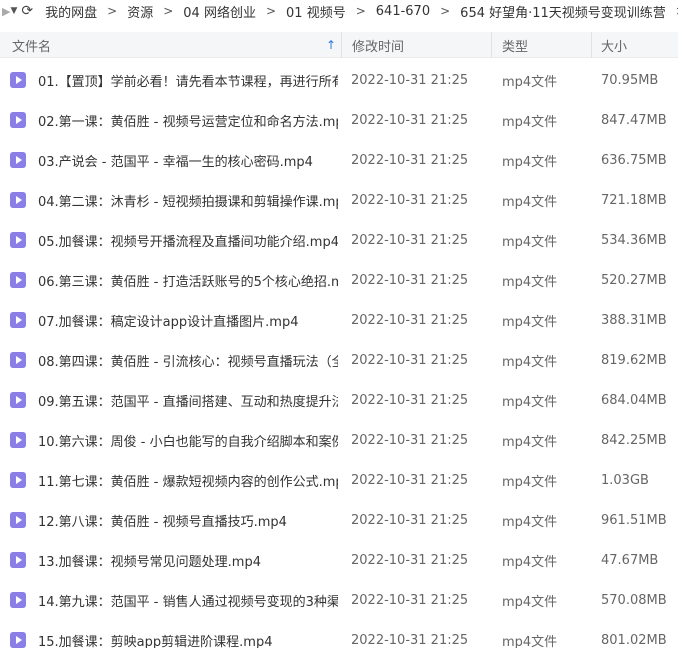 This screenshot has height=648, width=678. Describe the element at coordinates (188, 200) in the screenshot. I see `file-name: 04.第二课：沐青杉 - 短视频拍摄课和剪辑操作课.mp4` at that location.